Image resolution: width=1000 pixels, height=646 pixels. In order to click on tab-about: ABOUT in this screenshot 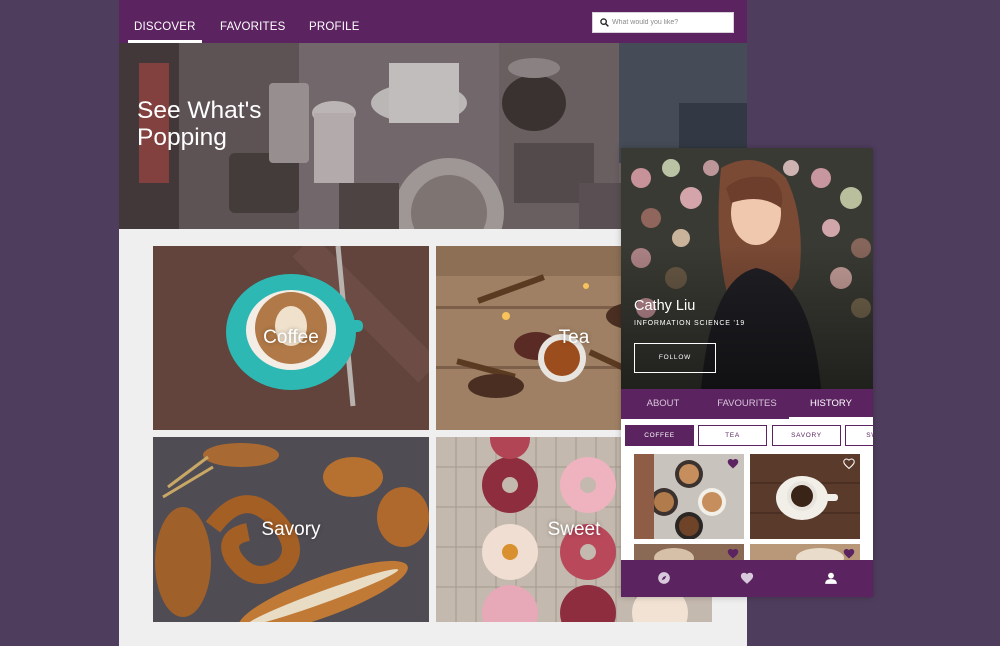, I will do `click(663, 404)`.